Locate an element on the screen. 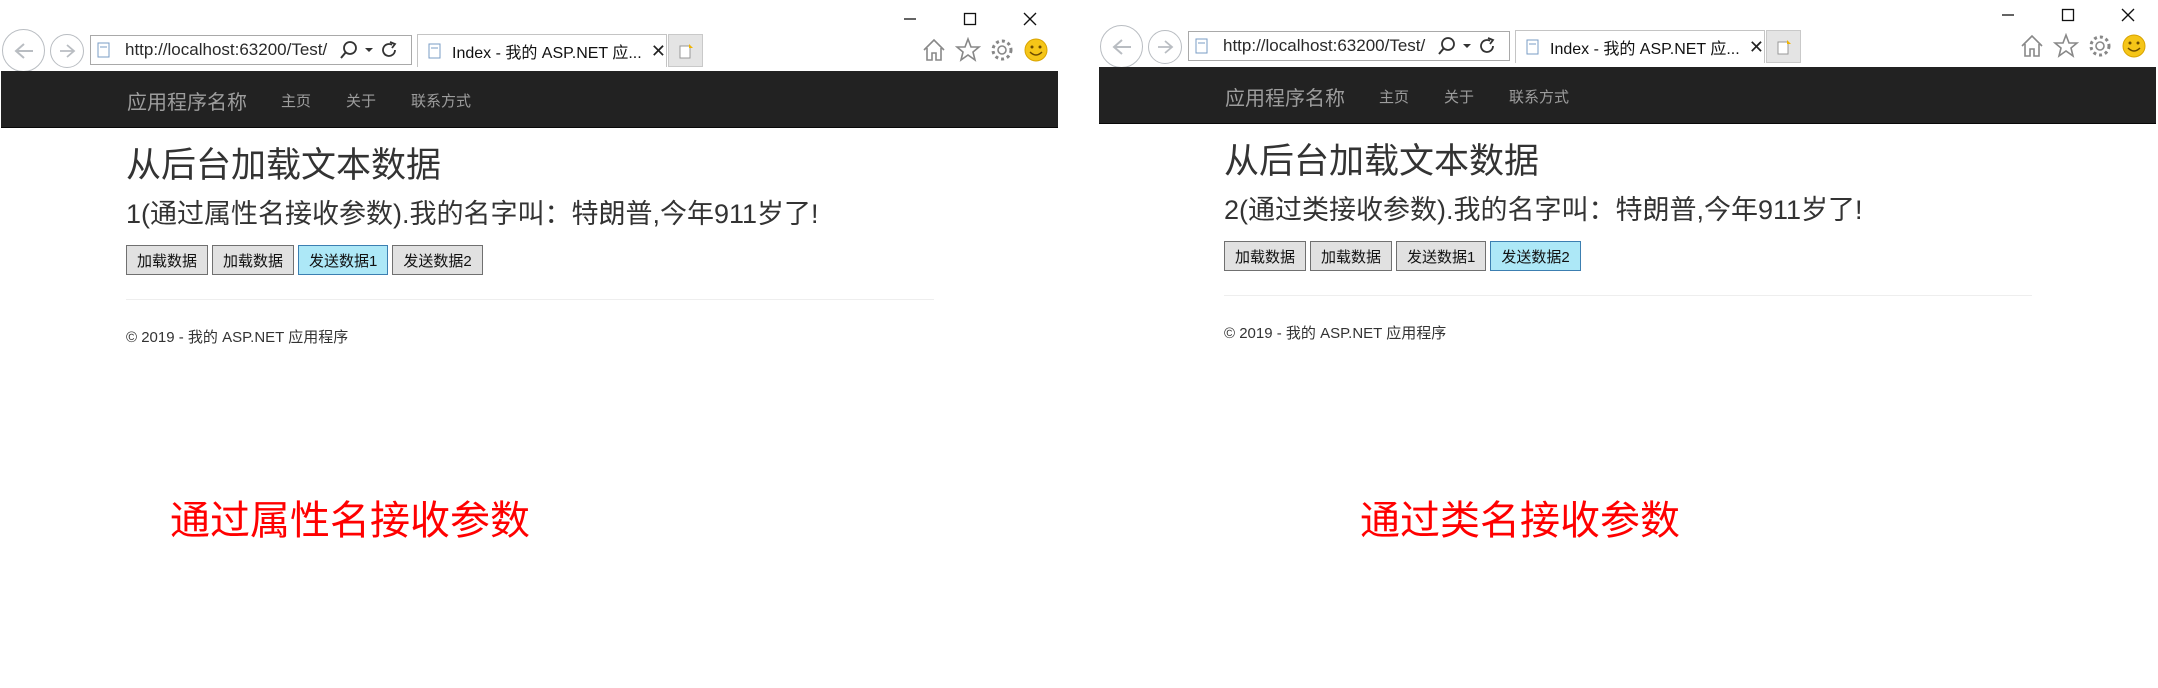 This screenshot has height=688, width=2158. caption-right: 通过类名接收参数 is located at coordinates (1520, 521).